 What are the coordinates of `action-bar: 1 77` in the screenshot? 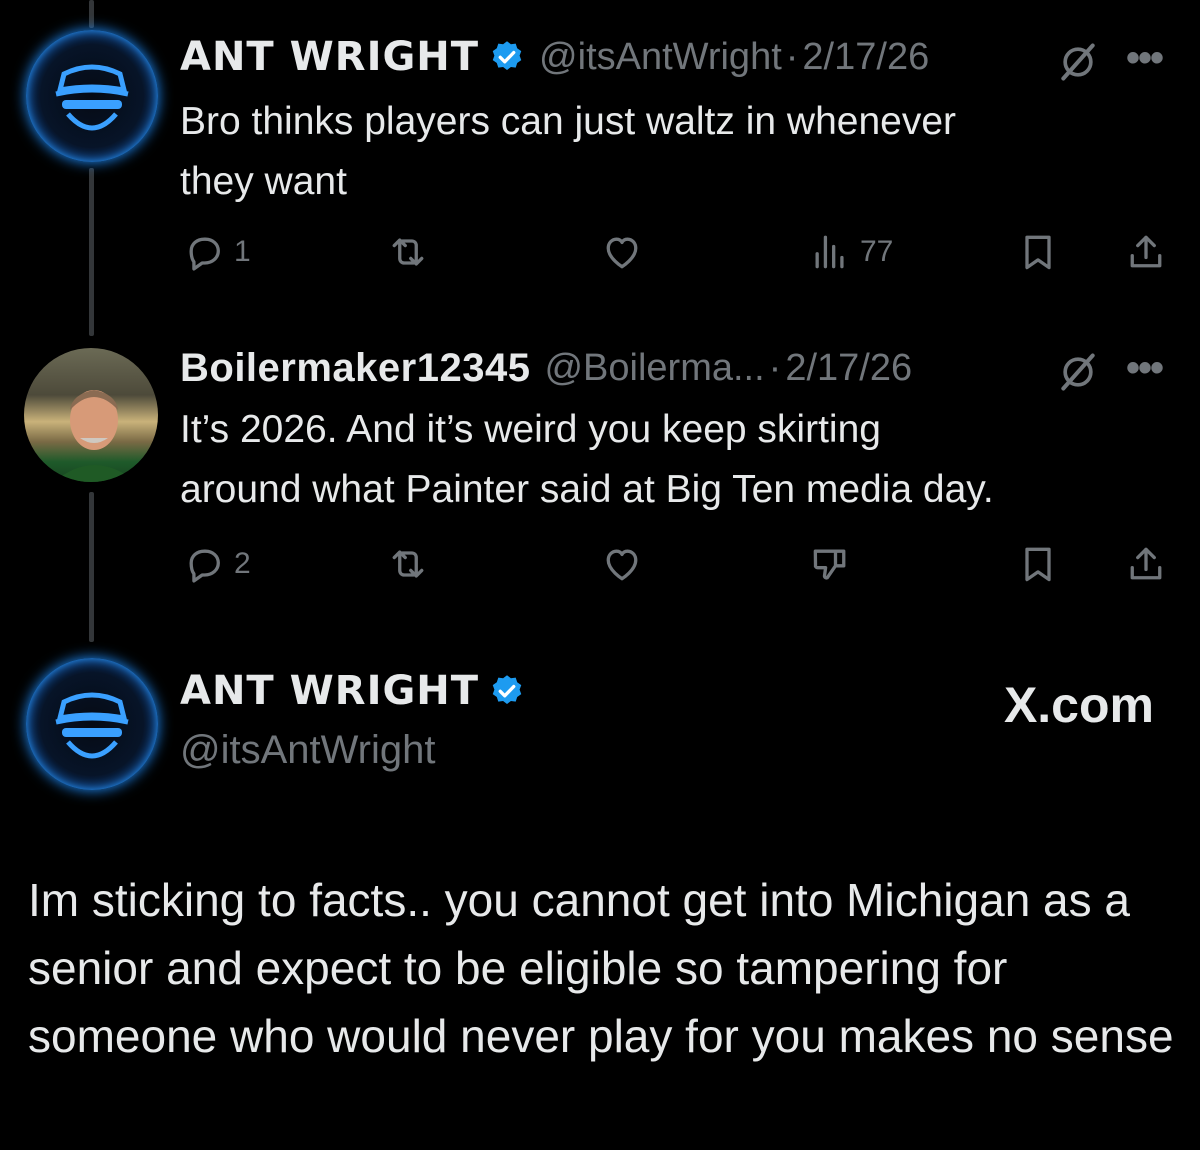 It's located at (675, 254).